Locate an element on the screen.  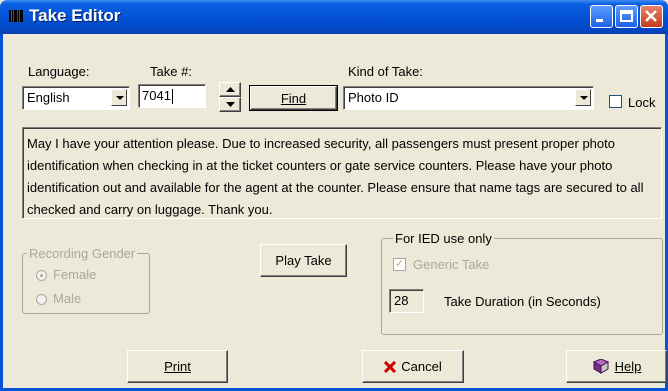
print-button: Print is located at coordinates (177, 366).